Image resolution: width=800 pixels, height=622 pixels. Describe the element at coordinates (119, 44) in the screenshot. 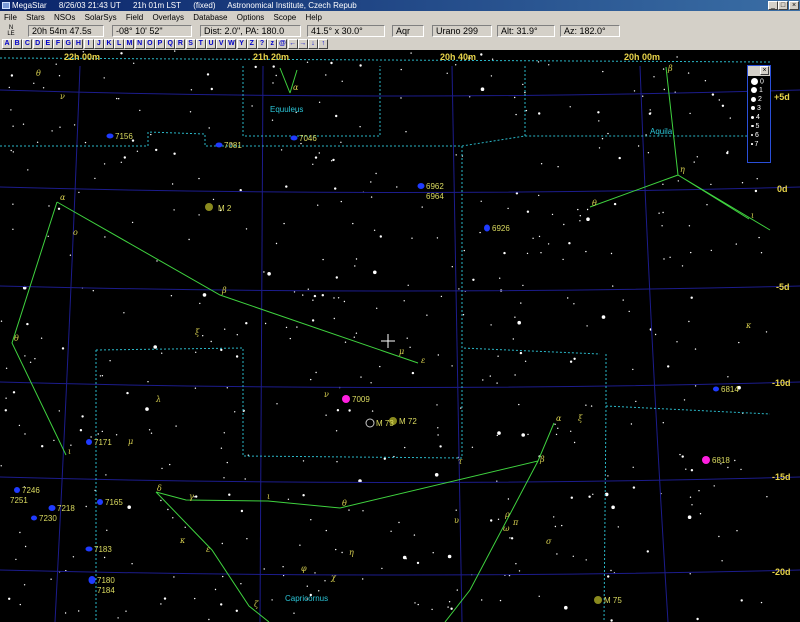

I see `filter-button: L` at that location.